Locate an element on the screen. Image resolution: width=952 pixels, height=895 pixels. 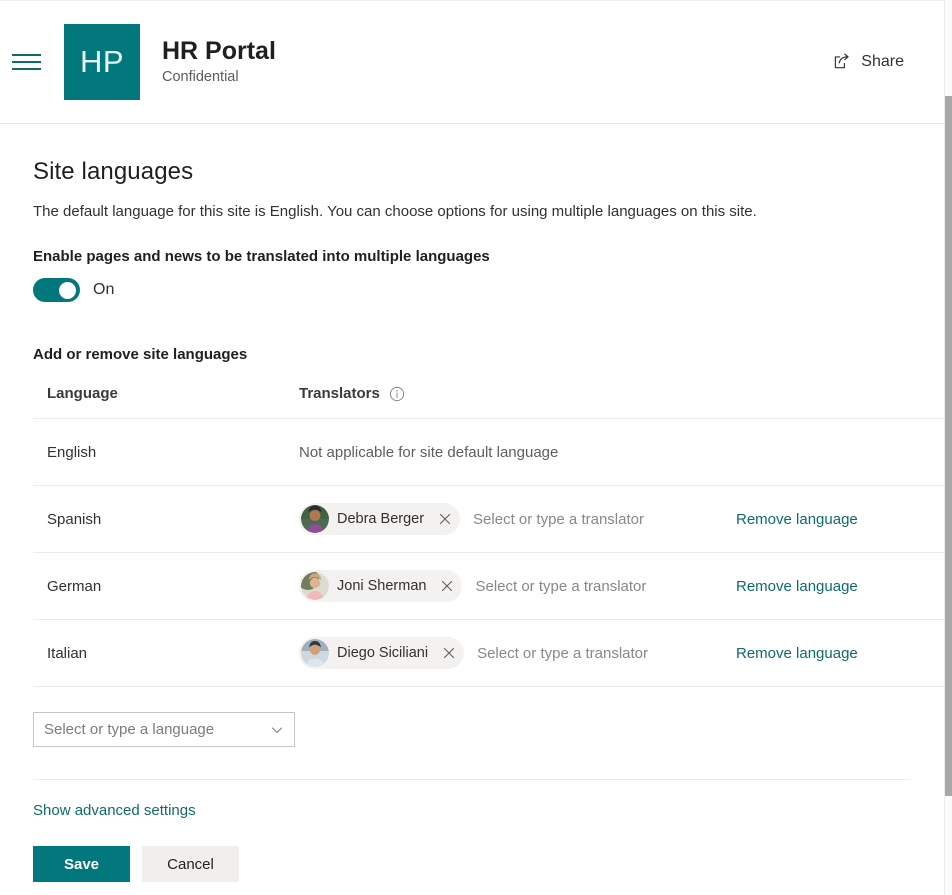
translators-cell: Not applicable for site default language is located at coordinates (514, 452).